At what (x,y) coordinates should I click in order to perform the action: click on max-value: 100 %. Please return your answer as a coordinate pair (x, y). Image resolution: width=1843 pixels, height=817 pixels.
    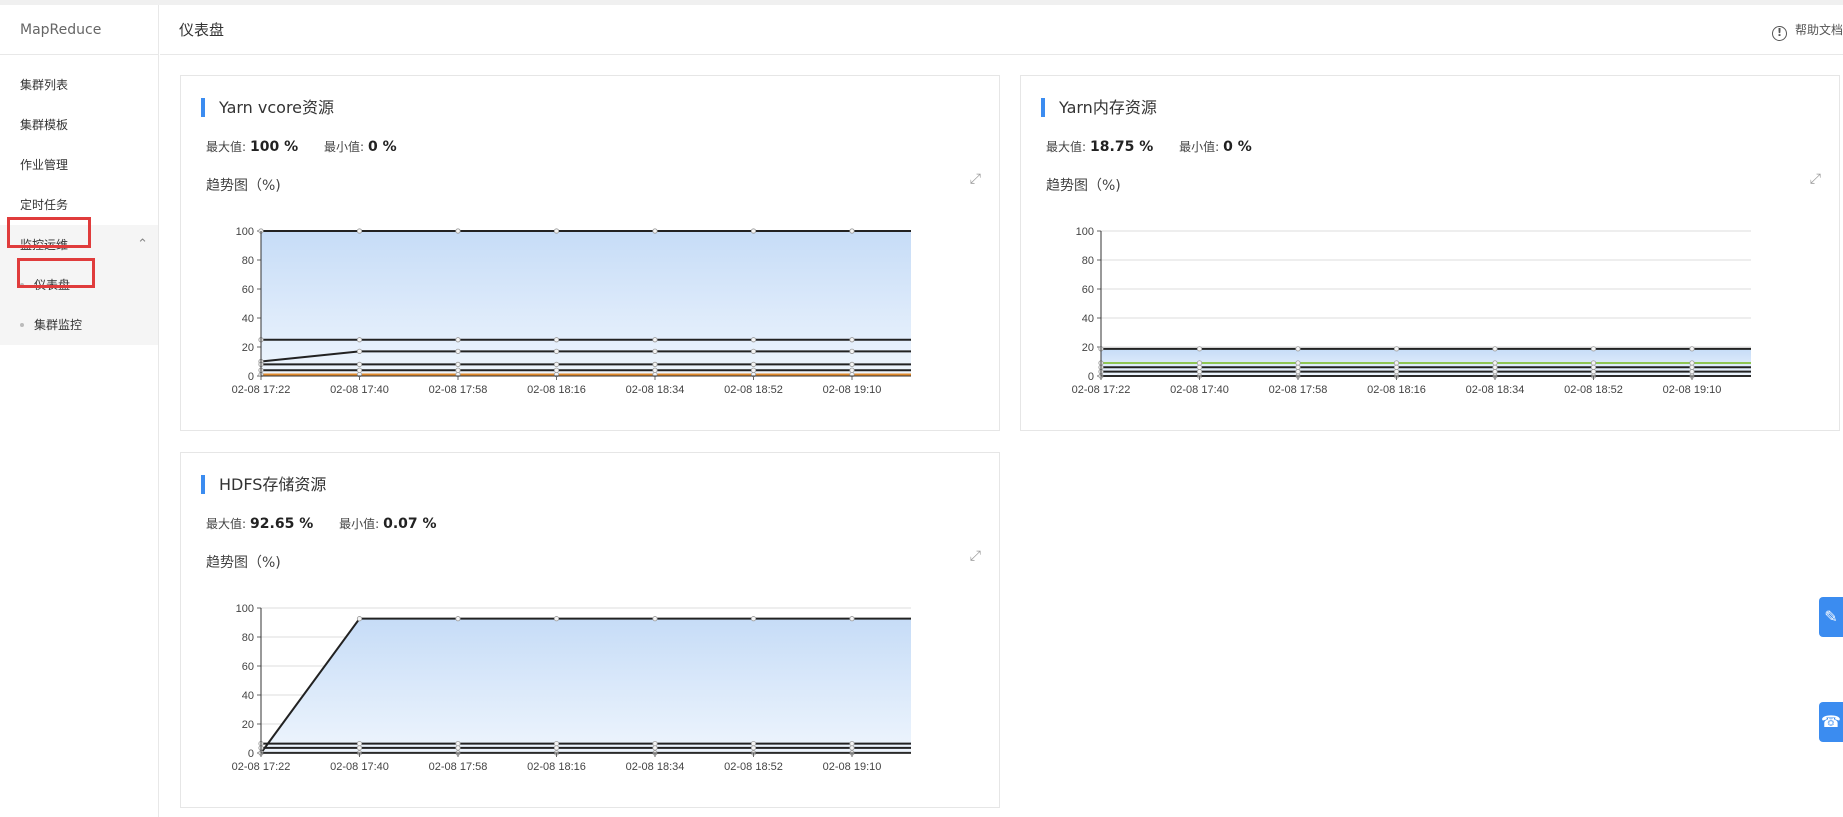
    Looking at the image, I should click on (274, 147).